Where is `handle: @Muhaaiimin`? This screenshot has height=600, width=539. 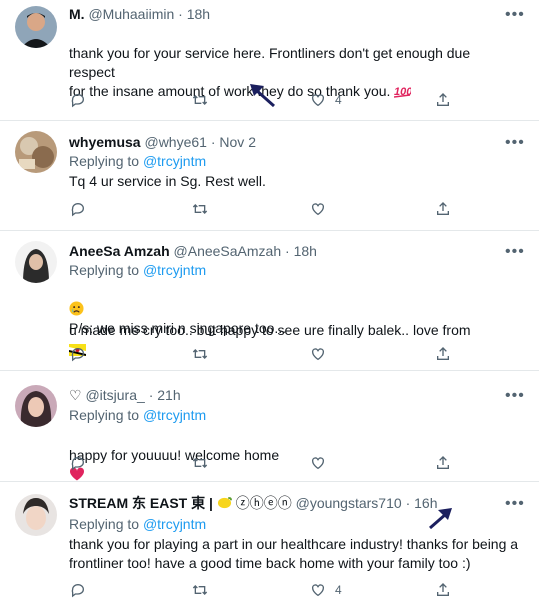 handle: @Muhaaiimin is located at coordinates (131, 14).